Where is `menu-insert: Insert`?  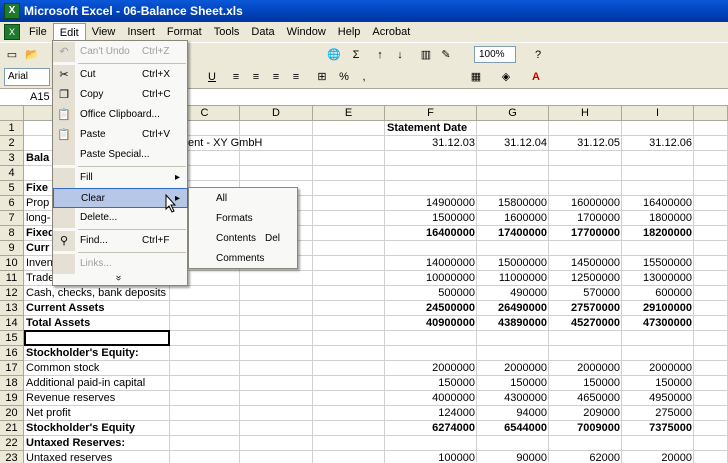
menu-insert: Insert is located at coordinates (141, 32).